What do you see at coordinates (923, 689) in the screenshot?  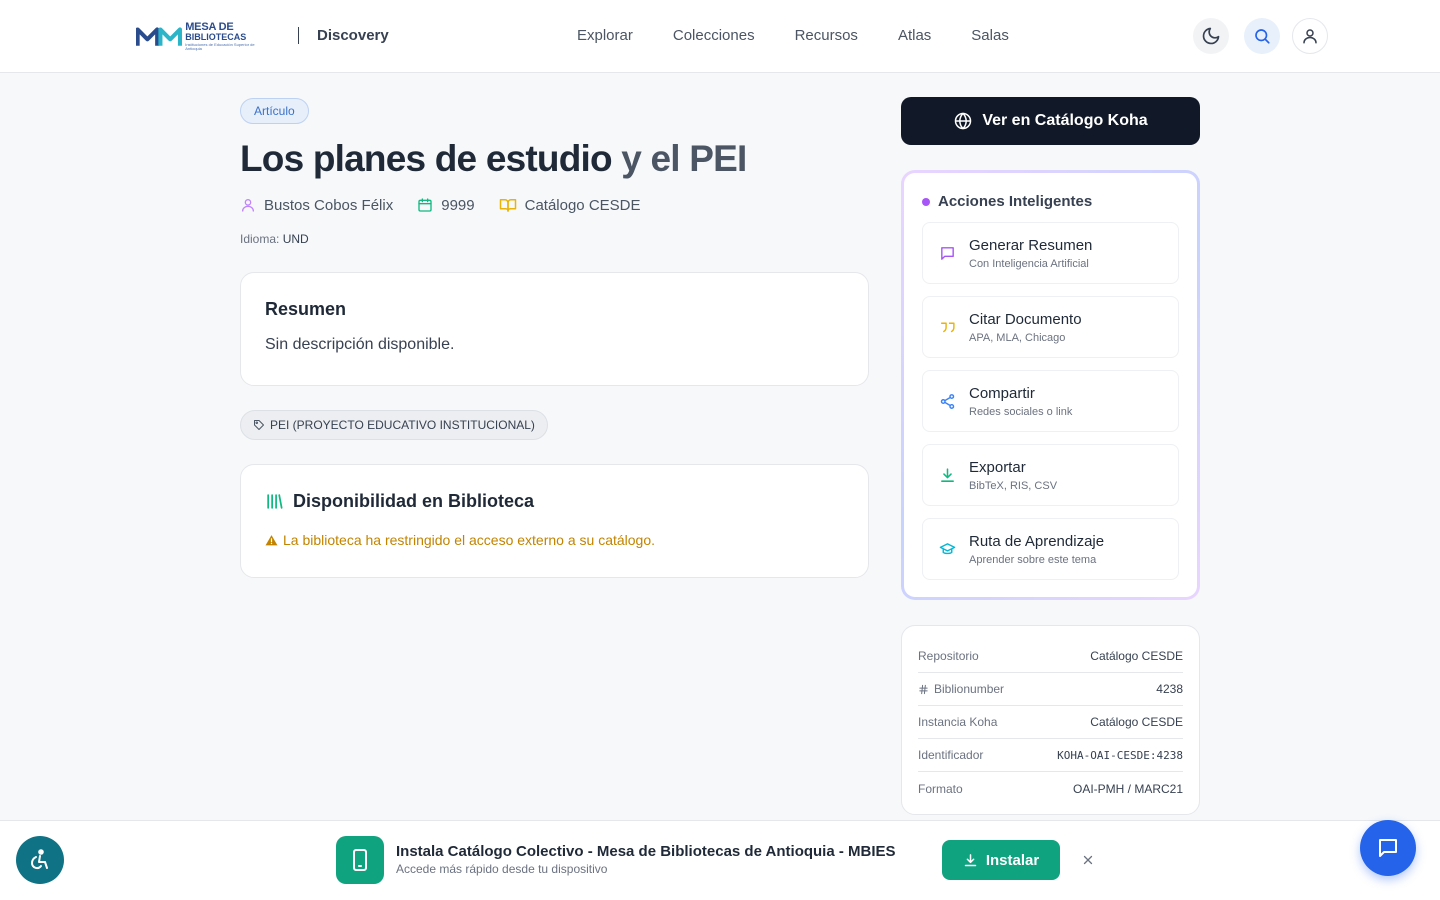 I see `hash-icon` at bounding box center [923, 689].